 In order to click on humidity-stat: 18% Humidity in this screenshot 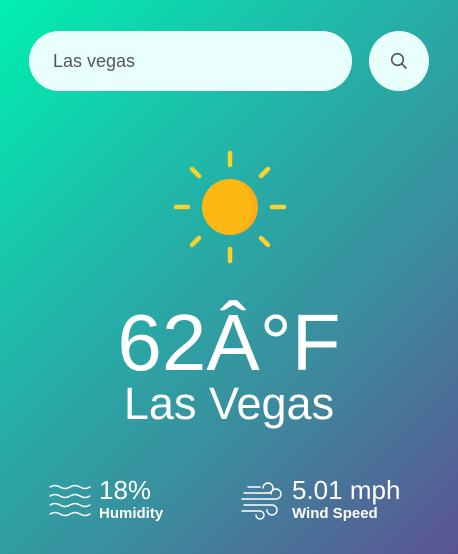, I will do `click(128, 500)`.